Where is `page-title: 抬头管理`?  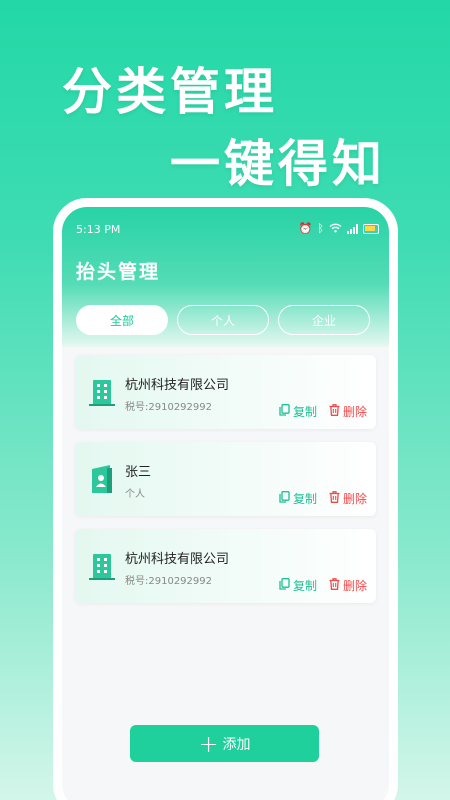 page-title: 抬头管理 is located at coordinates (118, 272).